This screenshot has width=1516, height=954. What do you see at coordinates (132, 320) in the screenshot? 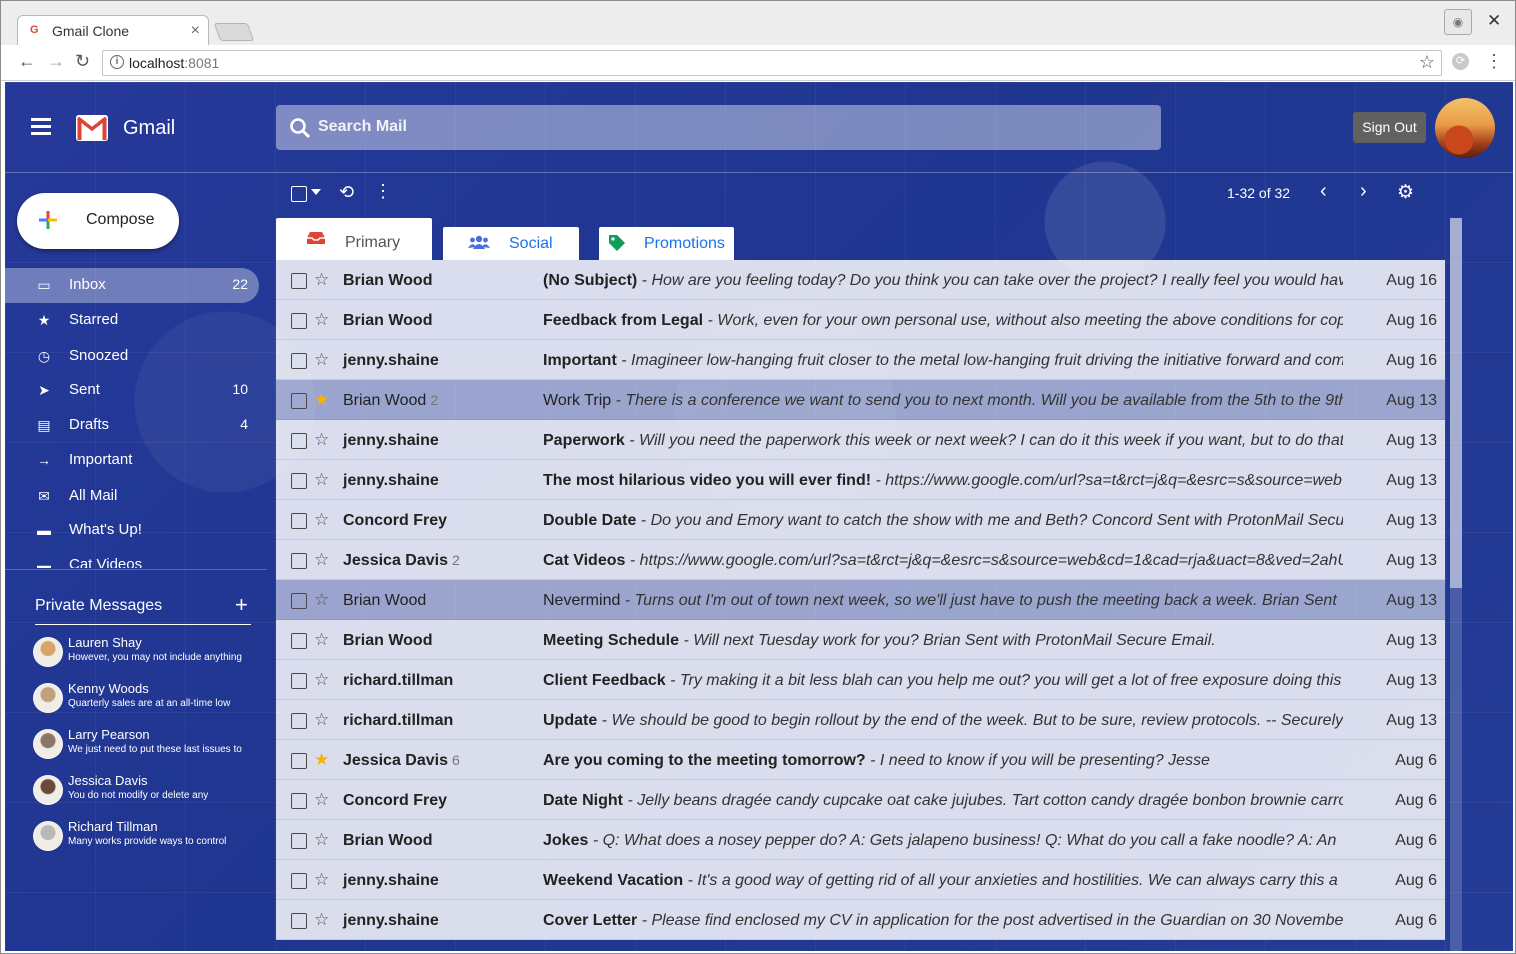
I see `sidebar-item-1: ★ Starred` at bounding box center [132, 320].